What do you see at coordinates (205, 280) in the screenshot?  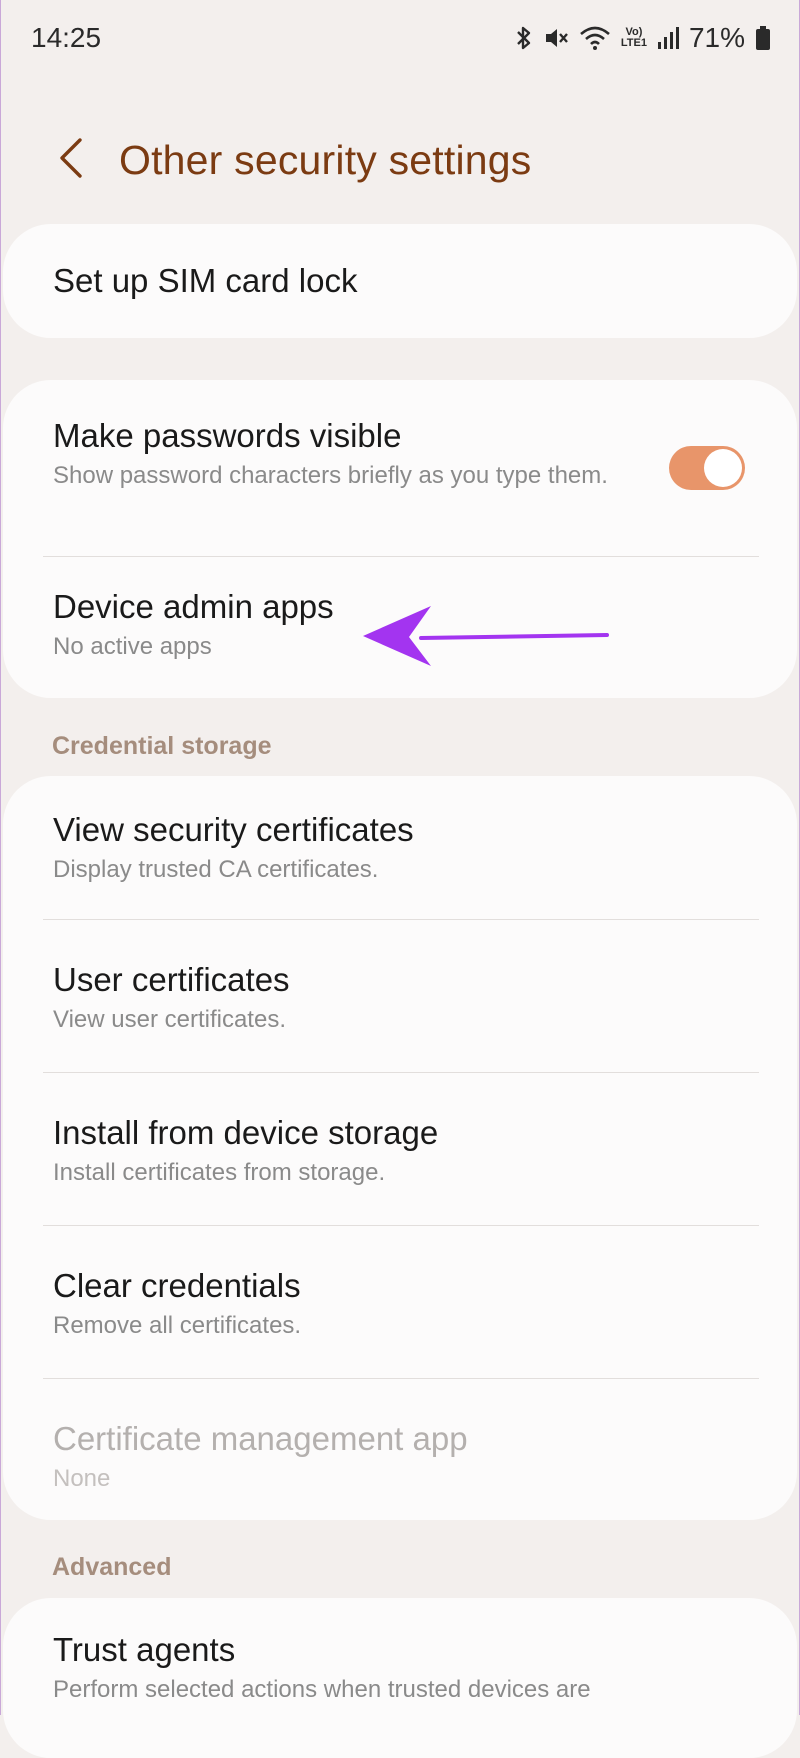 I see `item-title: Set up SIM card lock` at bounding box center [205, 280].